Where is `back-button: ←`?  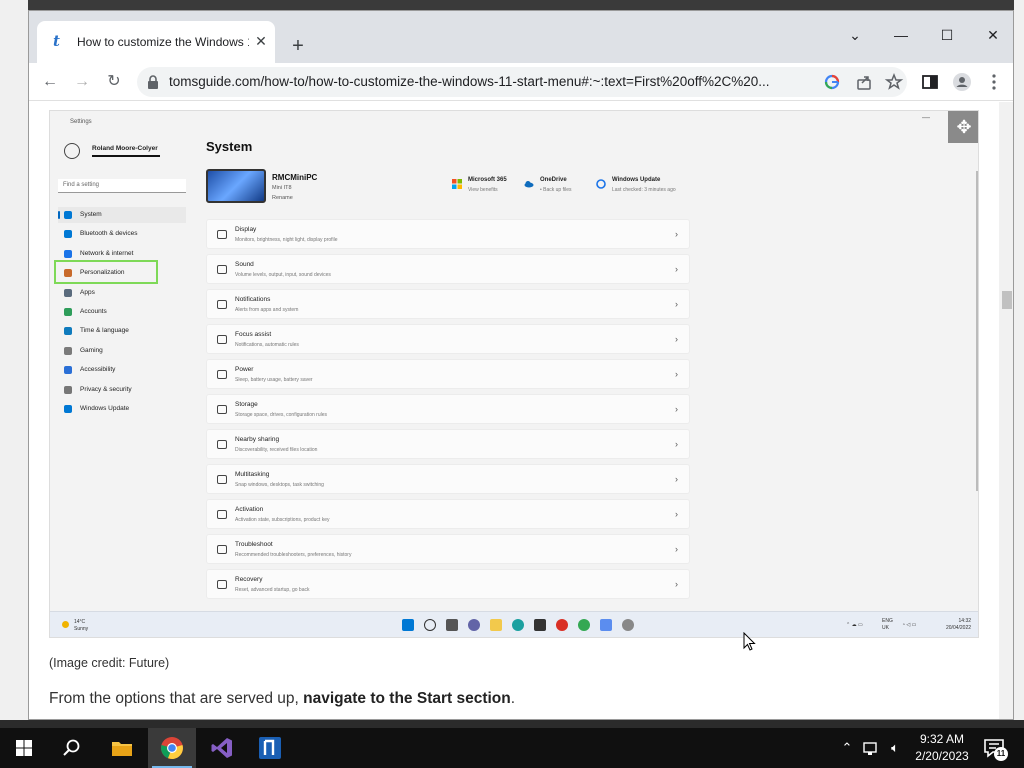 back-button: ← is located at coordinates (50, 82).